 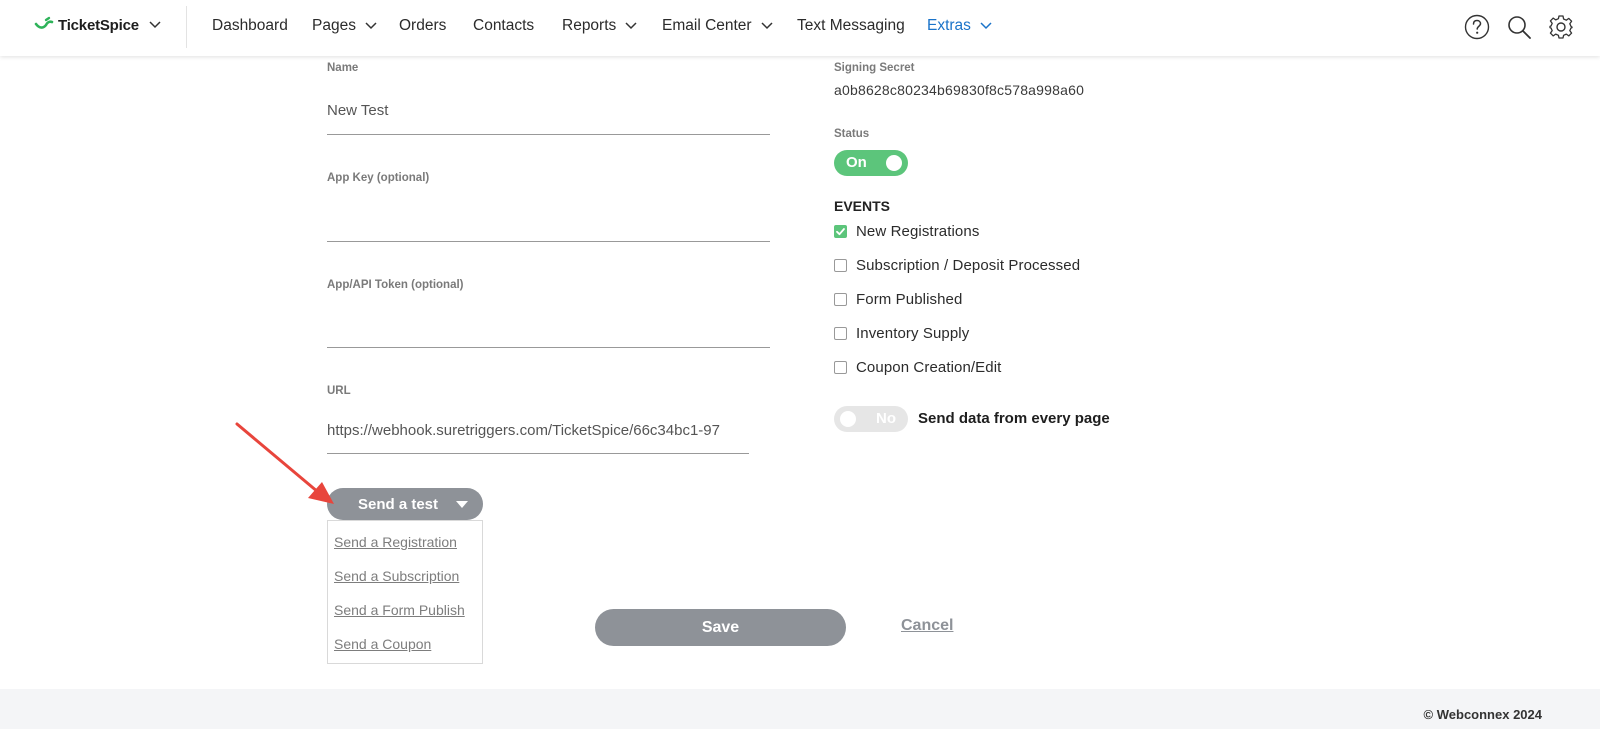 I want to click on caret-down-icon, so click(x=462, y=504).